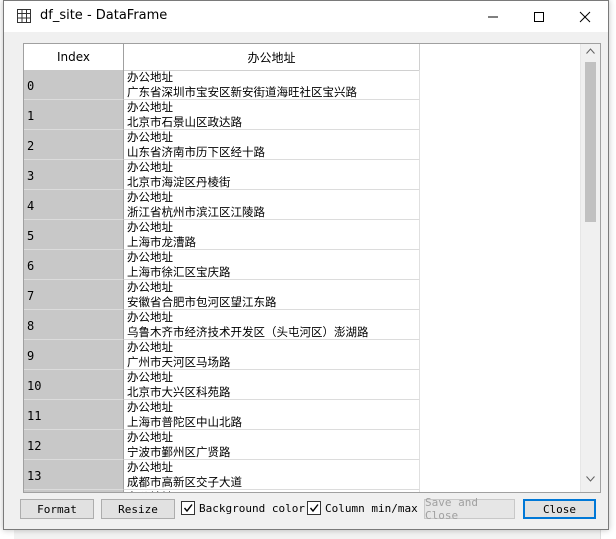  Describe the element at coordinates (362, 508) in the screenshot. I see `column-minmax-checkbox: Column min/max` at that location.